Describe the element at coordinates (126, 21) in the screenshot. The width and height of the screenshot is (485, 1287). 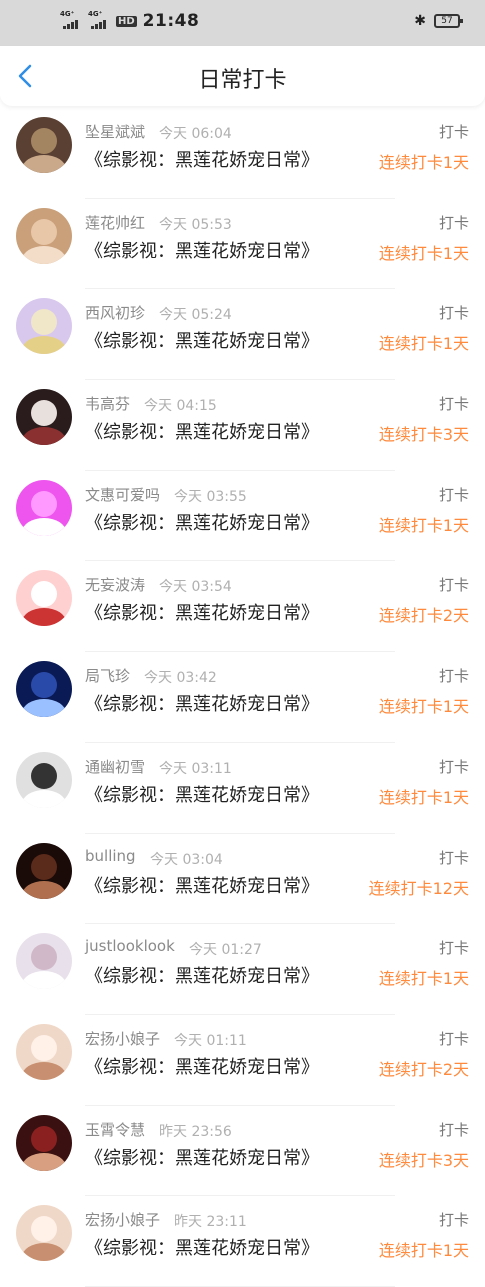
I see `hd-voice-icon: HD` at that location.